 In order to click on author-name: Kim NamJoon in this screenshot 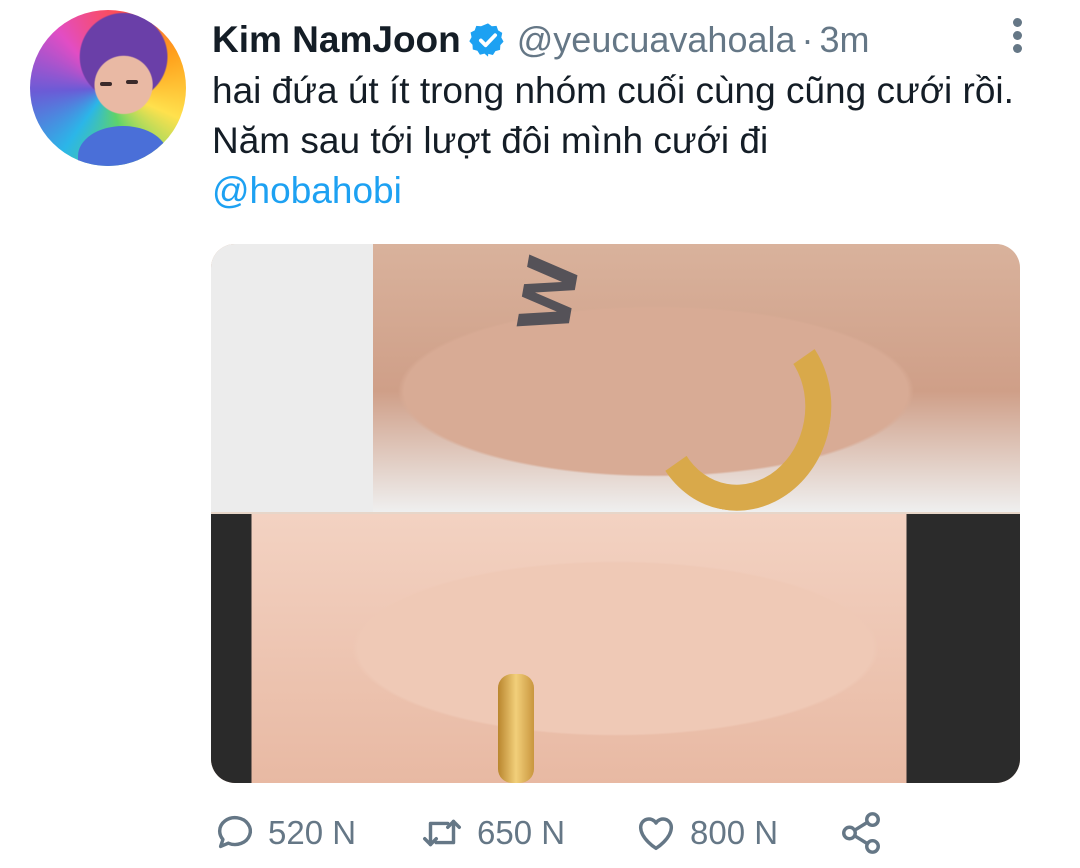, I will do `click(336, 40)`.